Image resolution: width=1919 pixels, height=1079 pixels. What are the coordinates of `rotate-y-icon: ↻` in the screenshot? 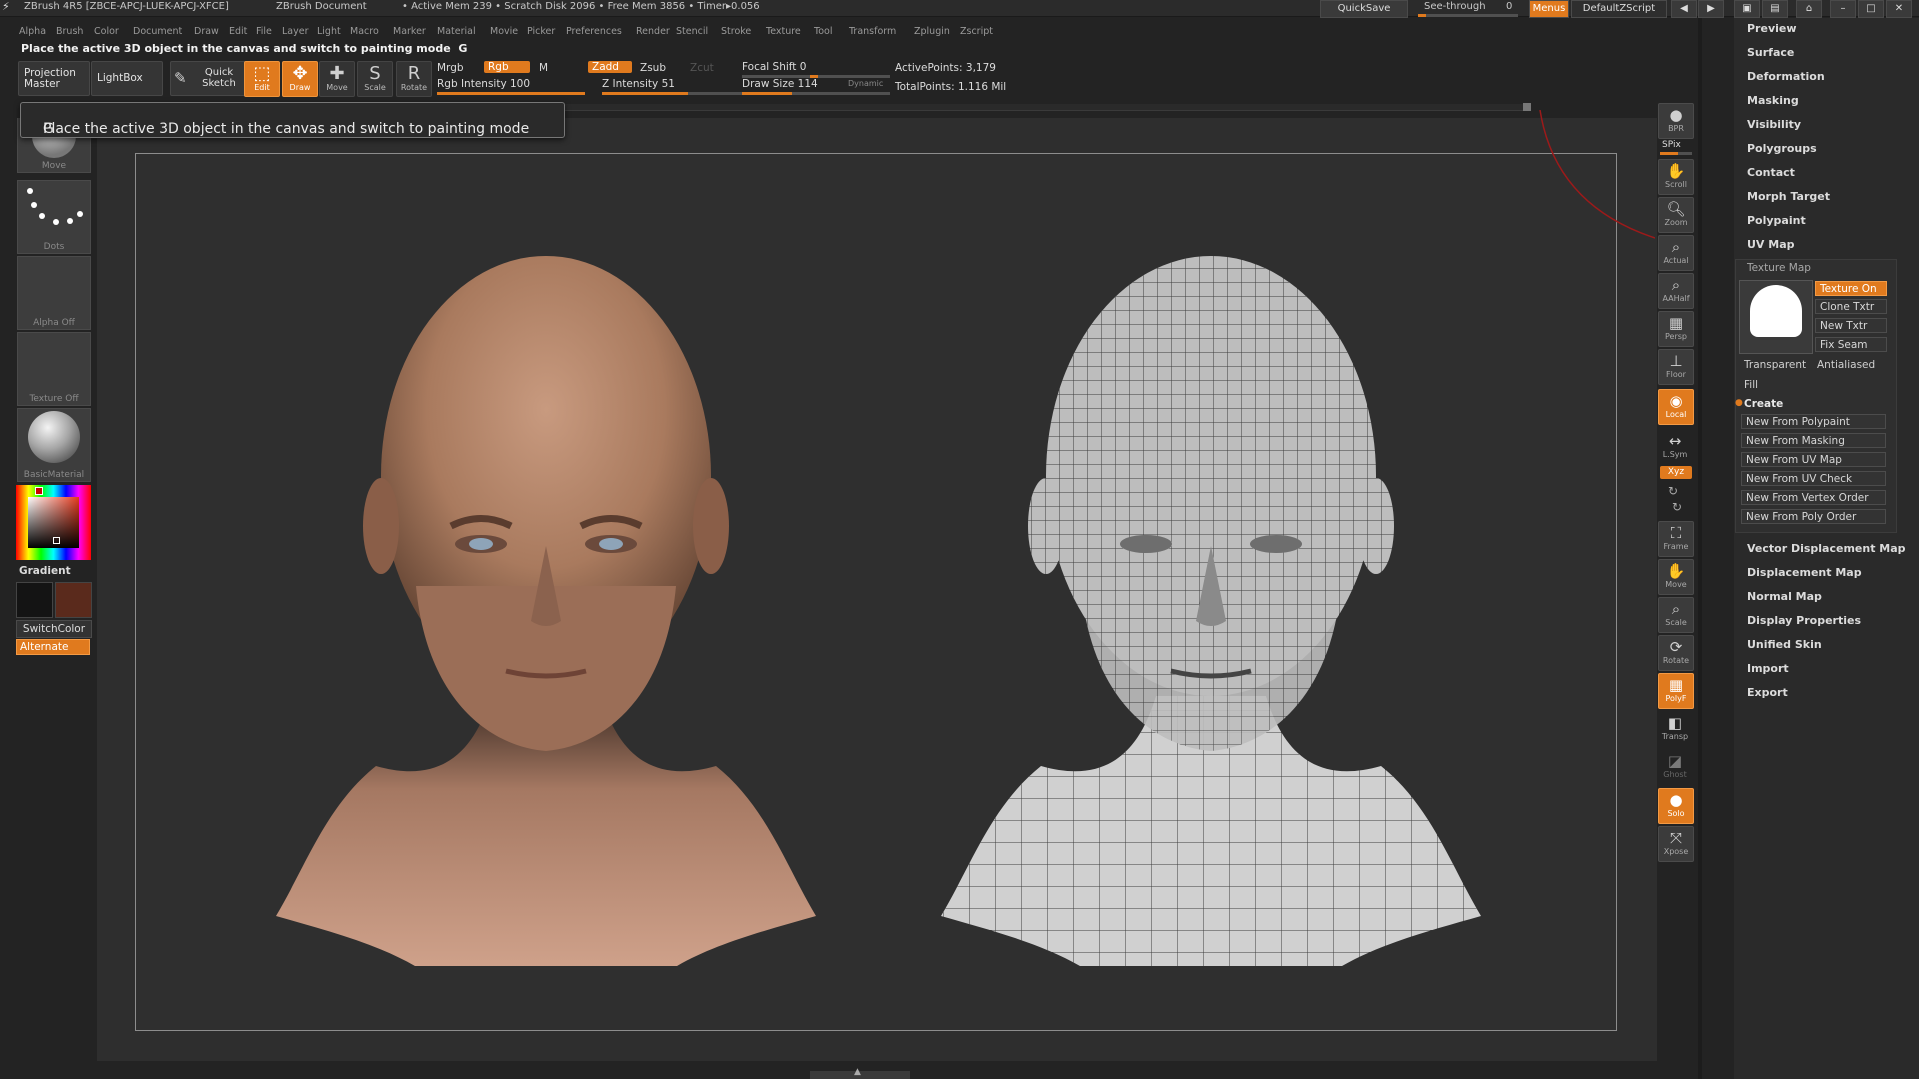 It's located at (1673, 491).